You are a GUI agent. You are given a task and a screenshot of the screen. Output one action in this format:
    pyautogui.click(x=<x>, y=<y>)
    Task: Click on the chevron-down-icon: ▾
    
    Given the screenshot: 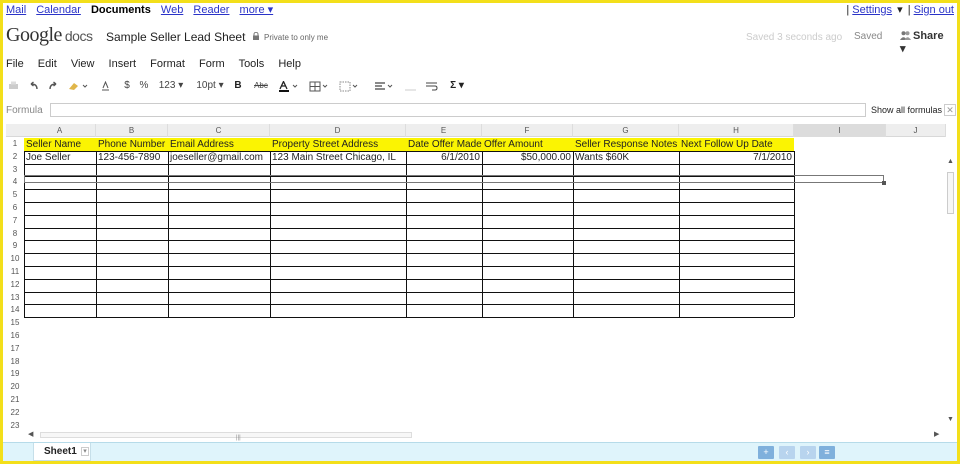 What is the action you would take?
    pyautogui.click(x=85, y=451)
    